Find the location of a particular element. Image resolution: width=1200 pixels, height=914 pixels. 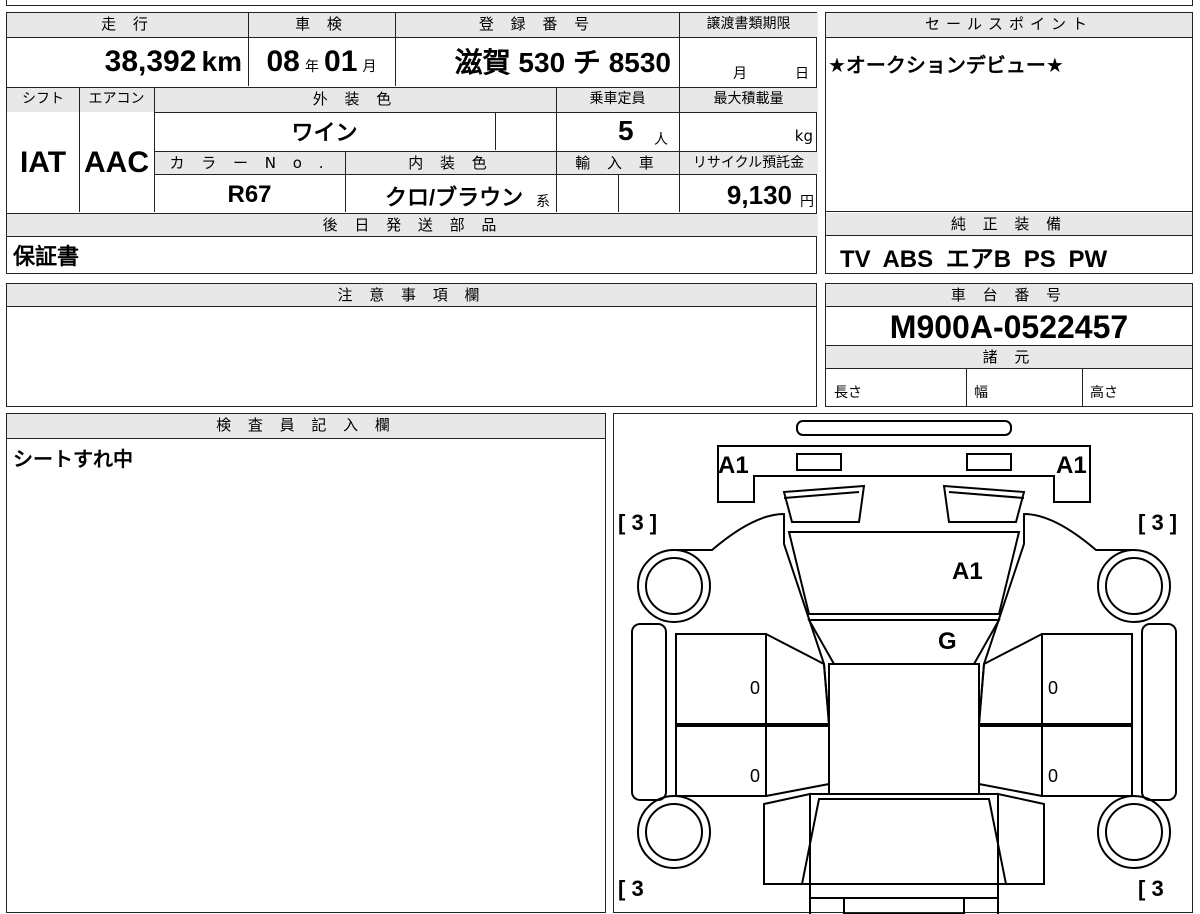

transfer-deadline-cell: 月 日 is located at coordinates (748, 62).